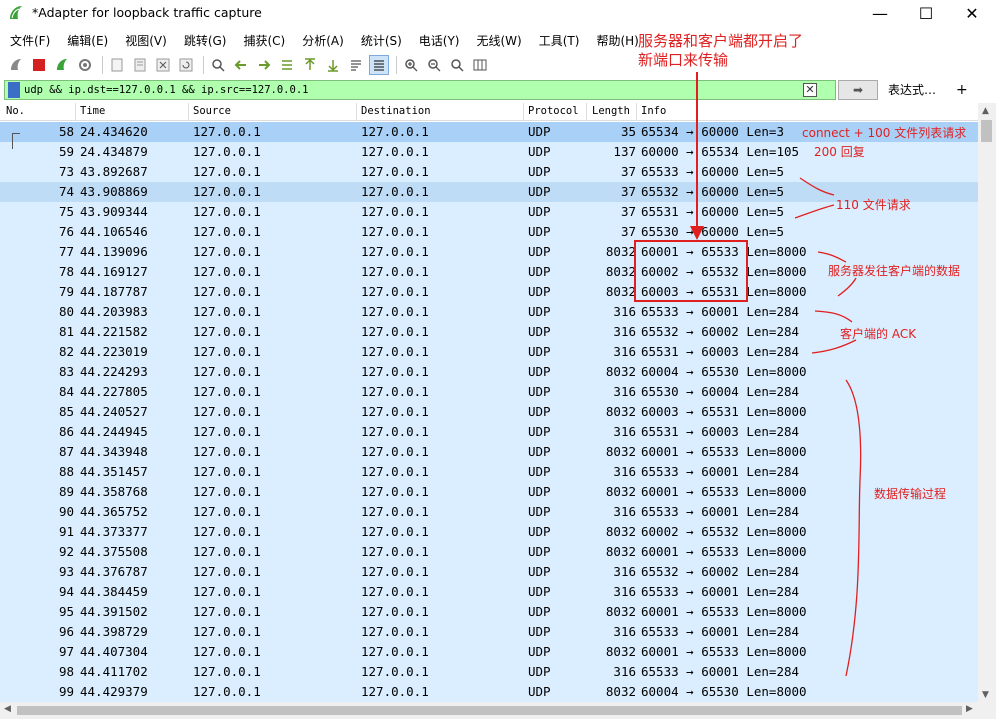 The height and width of the screenshot is (719, 996). Describe the element at coordinates (381, 40) in the screenshot. I see `menu-statistics: 统计(S)` at that location.